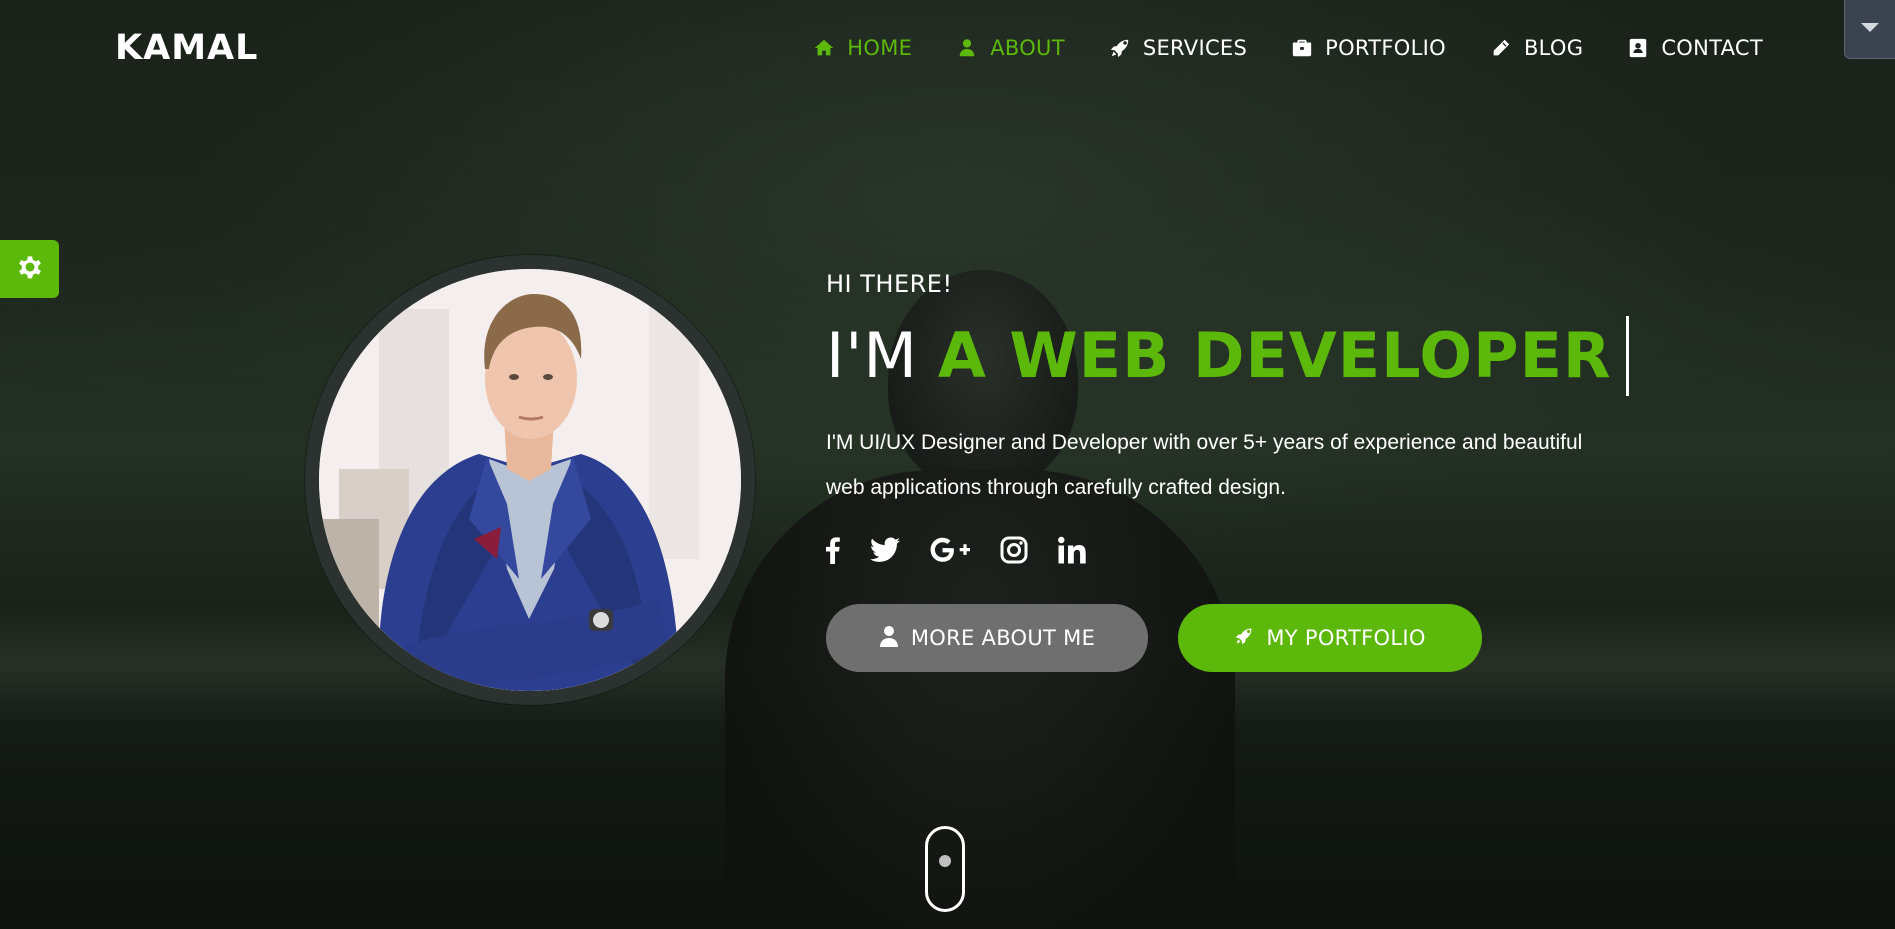 The height and width of the screenshot is (929, 1895). I want to click on nav-item-contact: CONTACT, so click(1695, 48).